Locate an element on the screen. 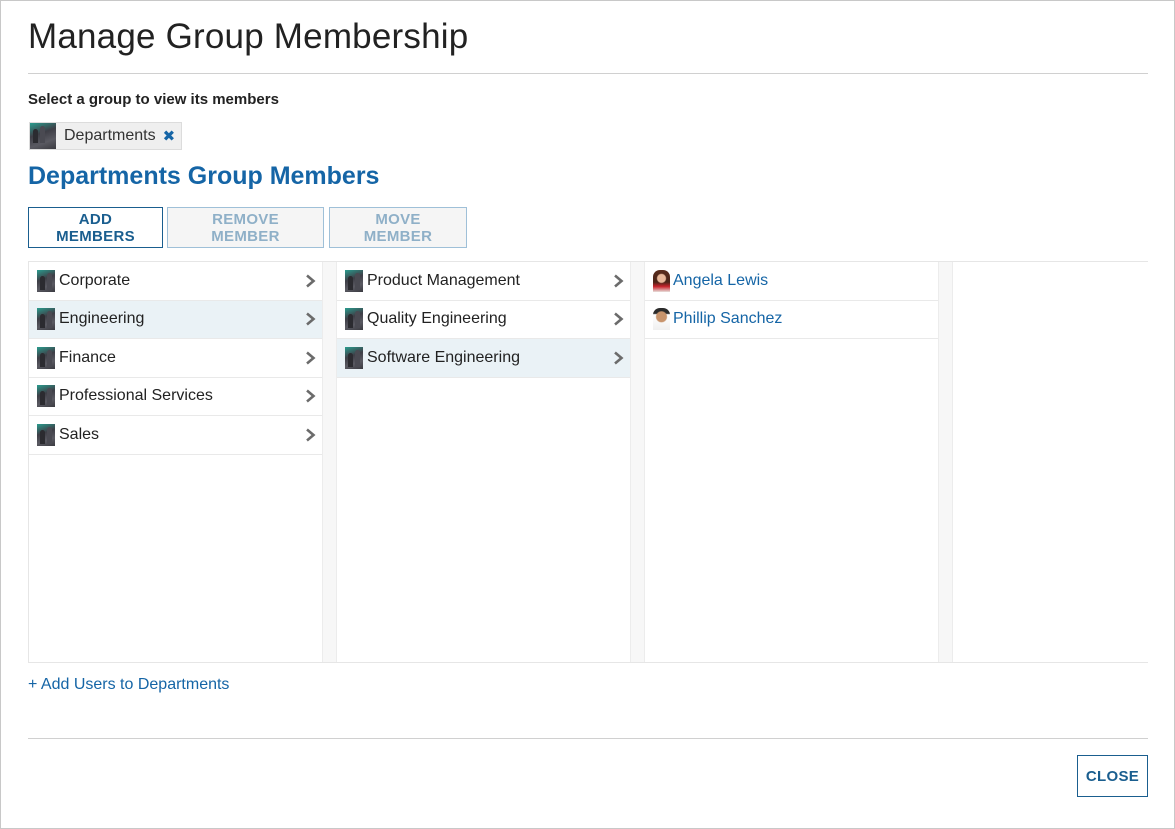  group-label: Engineering is located at coordinates (102, 319).